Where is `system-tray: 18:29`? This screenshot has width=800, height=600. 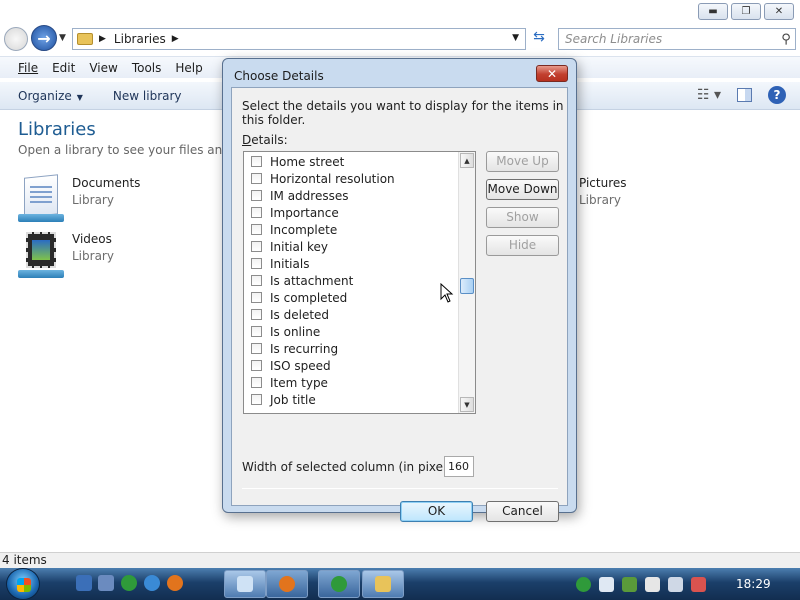
system-tray: 18:29 is located at coordinates (683, 584).